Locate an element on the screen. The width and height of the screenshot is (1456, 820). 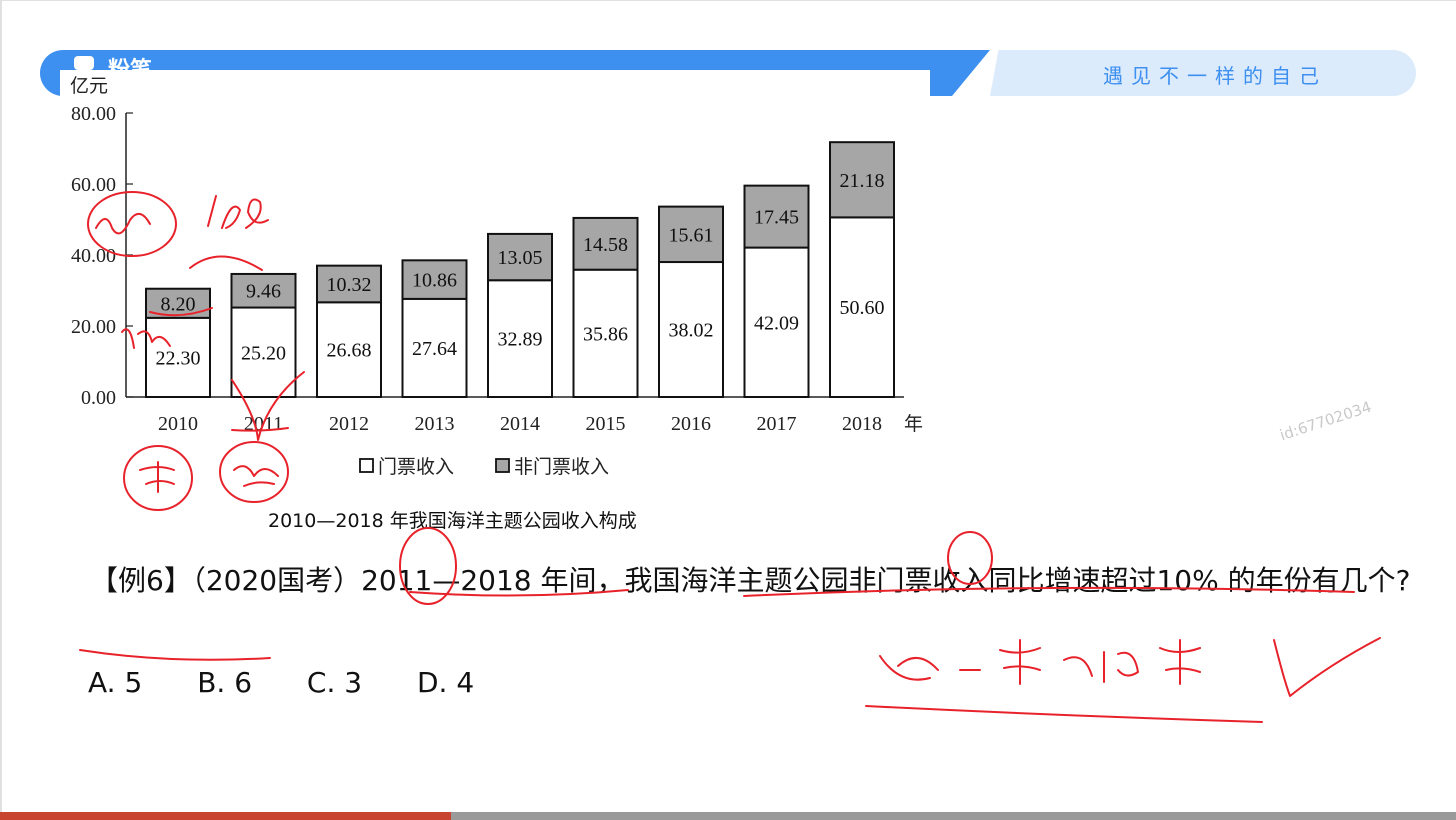
bar-label-ticket-2014: 32.89 is located at coordinates (520, 340).